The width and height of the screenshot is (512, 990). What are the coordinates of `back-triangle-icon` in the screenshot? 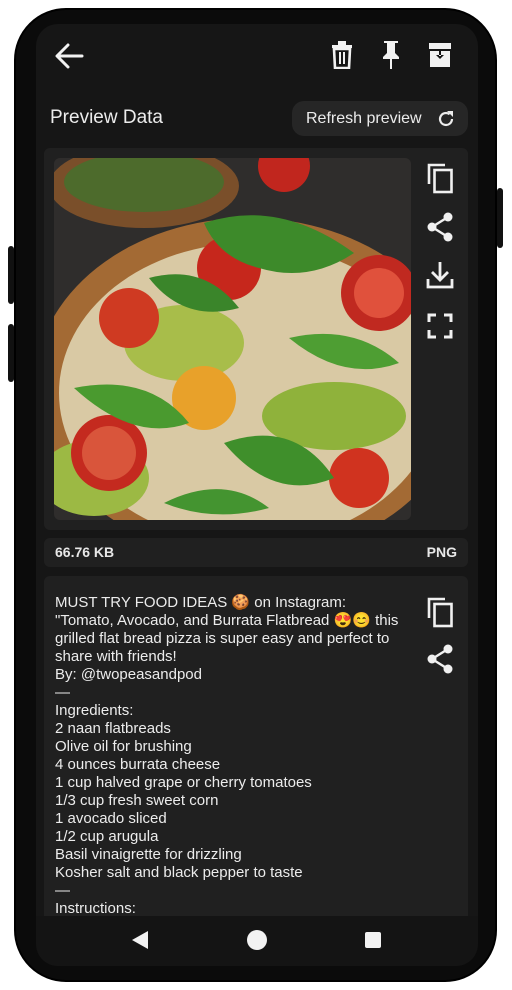 It's located at (140, 940).